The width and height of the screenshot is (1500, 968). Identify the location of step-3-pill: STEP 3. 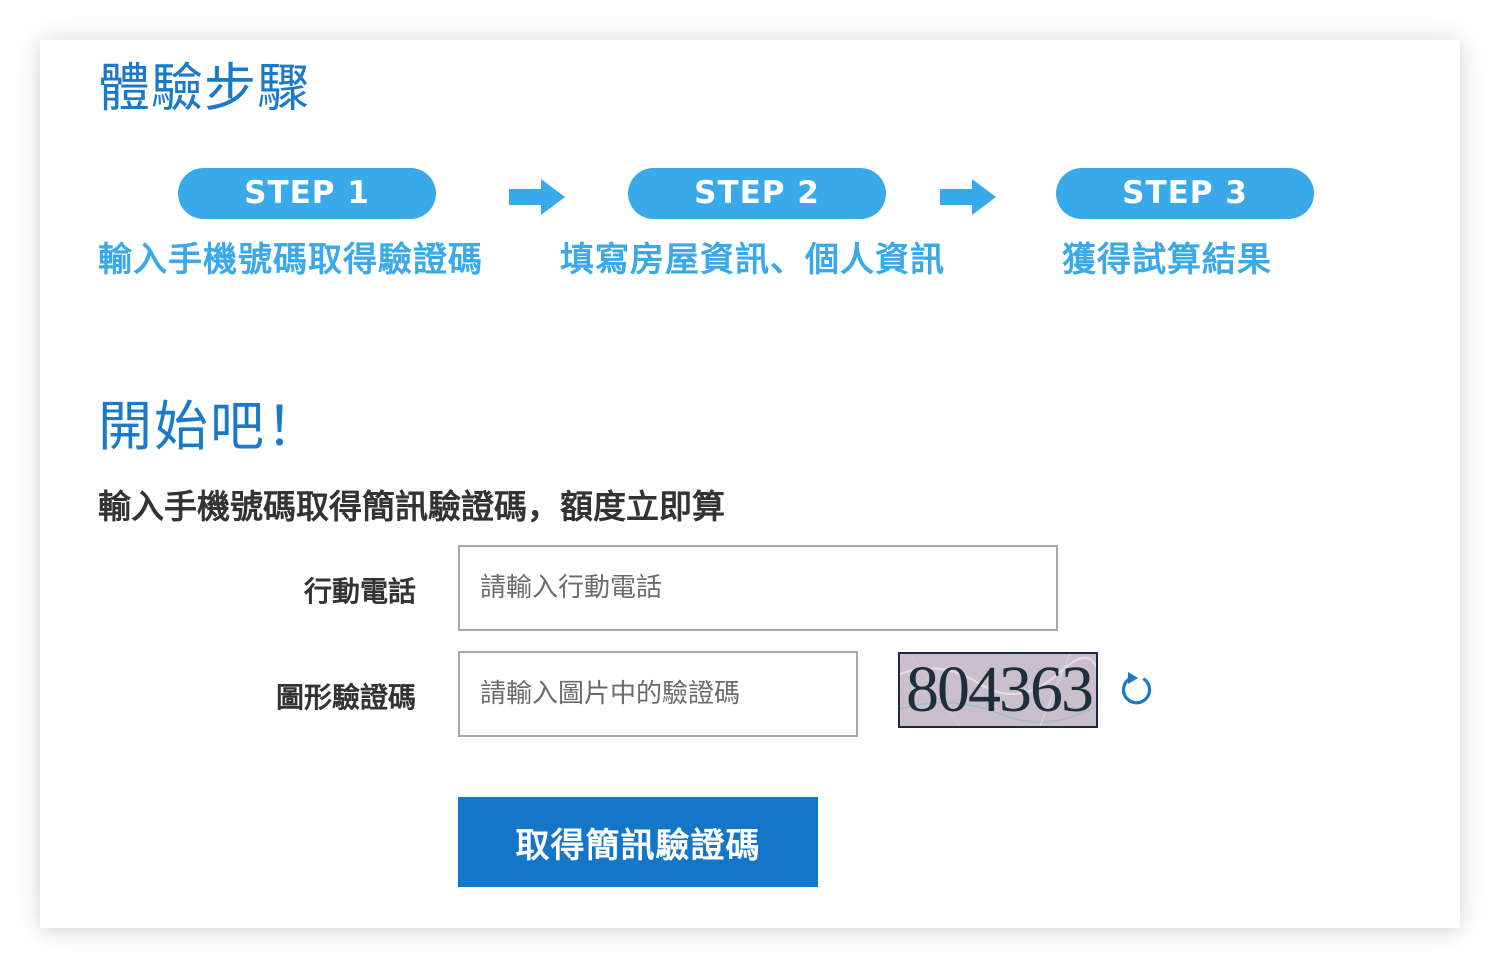
(1185, 193).